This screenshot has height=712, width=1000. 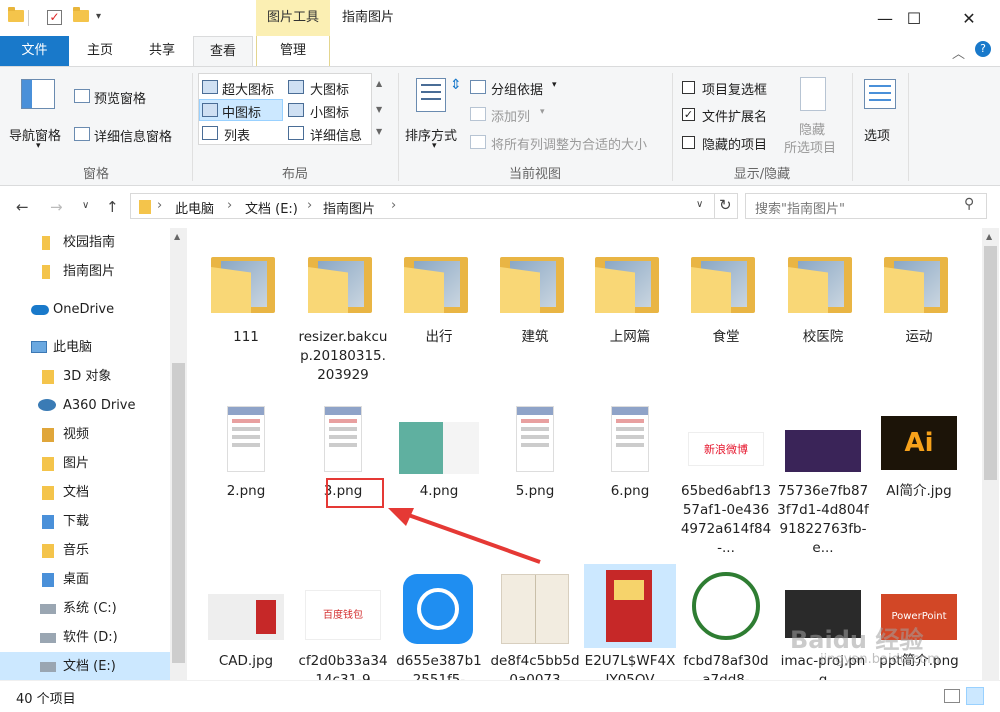 I want to click on layout-item-label: 中图标, so click(x=242, y=113).